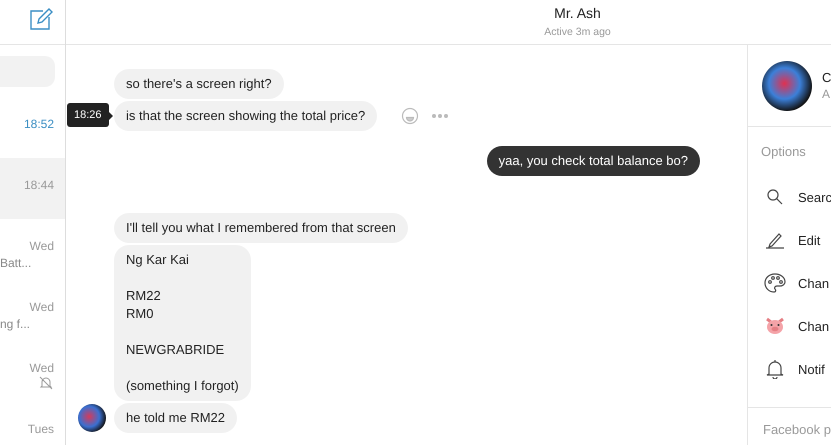 The image size is (831, 445). I want to click on conversation-item: 18:44, so click(32, 188).